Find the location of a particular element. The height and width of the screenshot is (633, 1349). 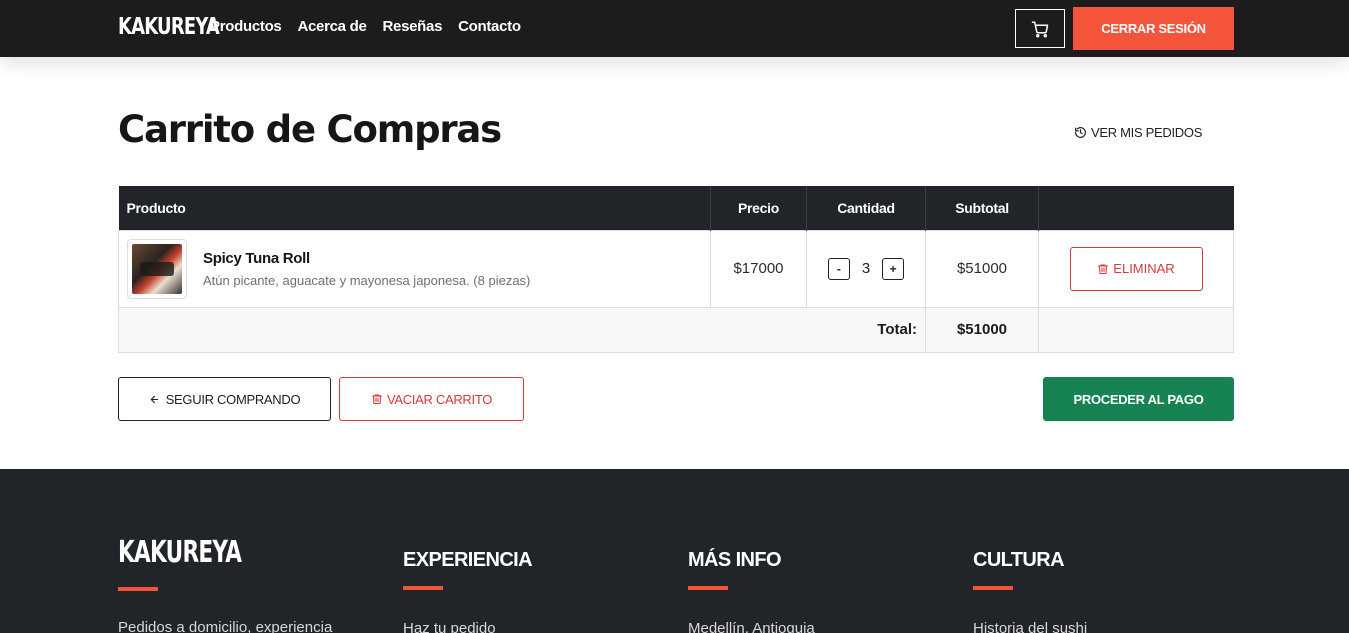

footer-heading: EXPERIENCIA is located at coordinates (468, 560).